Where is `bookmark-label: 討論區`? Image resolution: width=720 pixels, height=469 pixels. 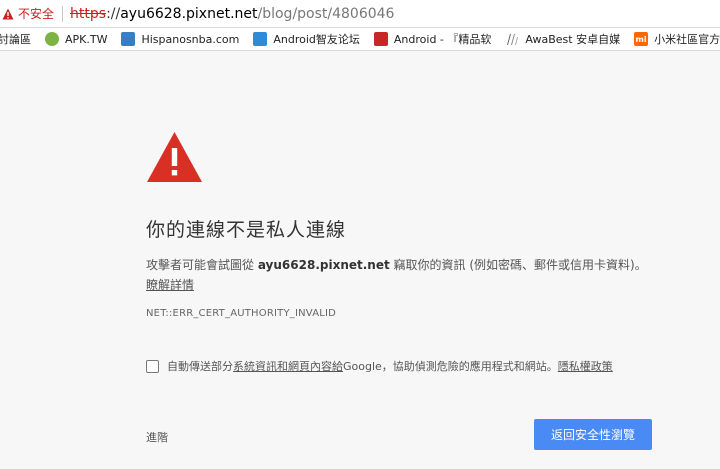 bookmark-label: 討論區 is located at coordinates (15, 39).